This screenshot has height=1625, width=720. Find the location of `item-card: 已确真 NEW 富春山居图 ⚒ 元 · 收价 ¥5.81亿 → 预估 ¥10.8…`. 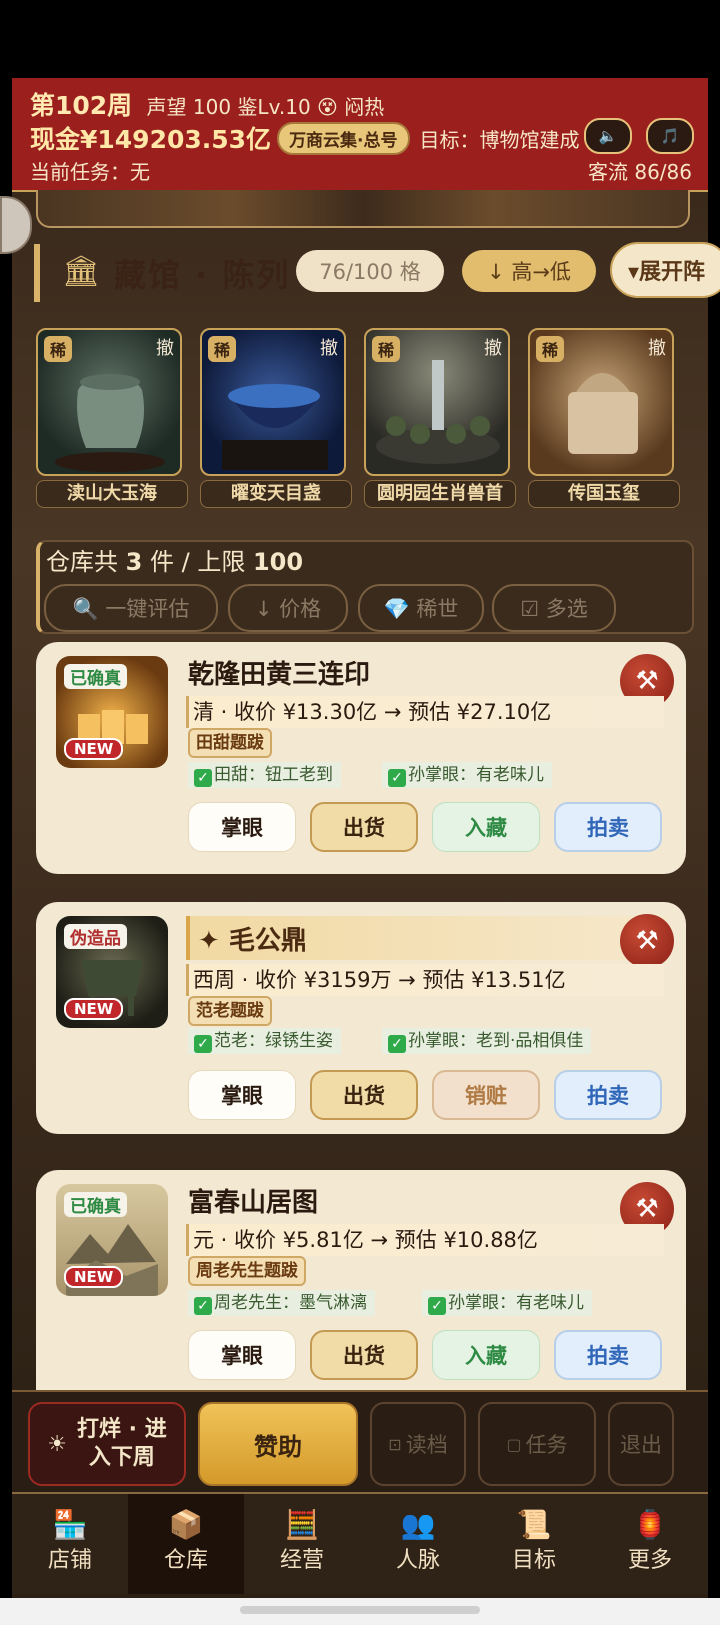

item-card: 已确真 NEW 富春山居图 ⚒ 元 · 收价 ¥5.81亿 → 预估 ¥10.8… is located at coordinates (361, 1280).